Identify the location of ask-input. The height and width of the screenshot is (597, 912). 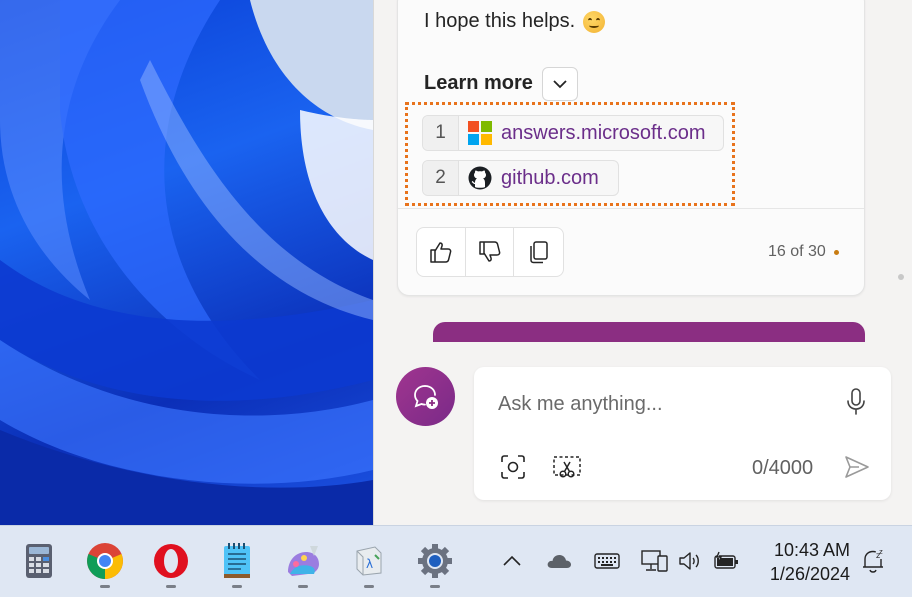
(658, 404).